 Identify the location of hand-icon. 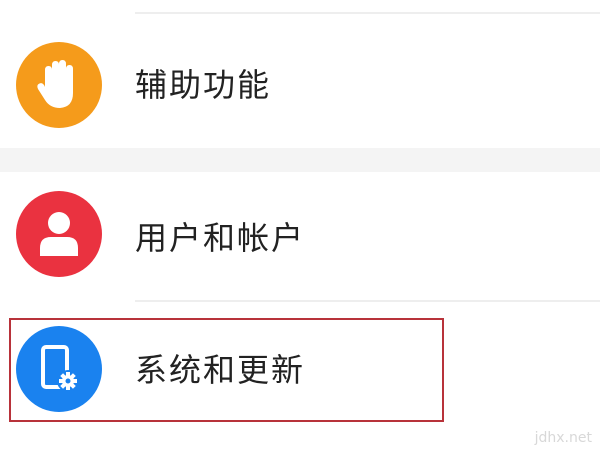
(59, 85).